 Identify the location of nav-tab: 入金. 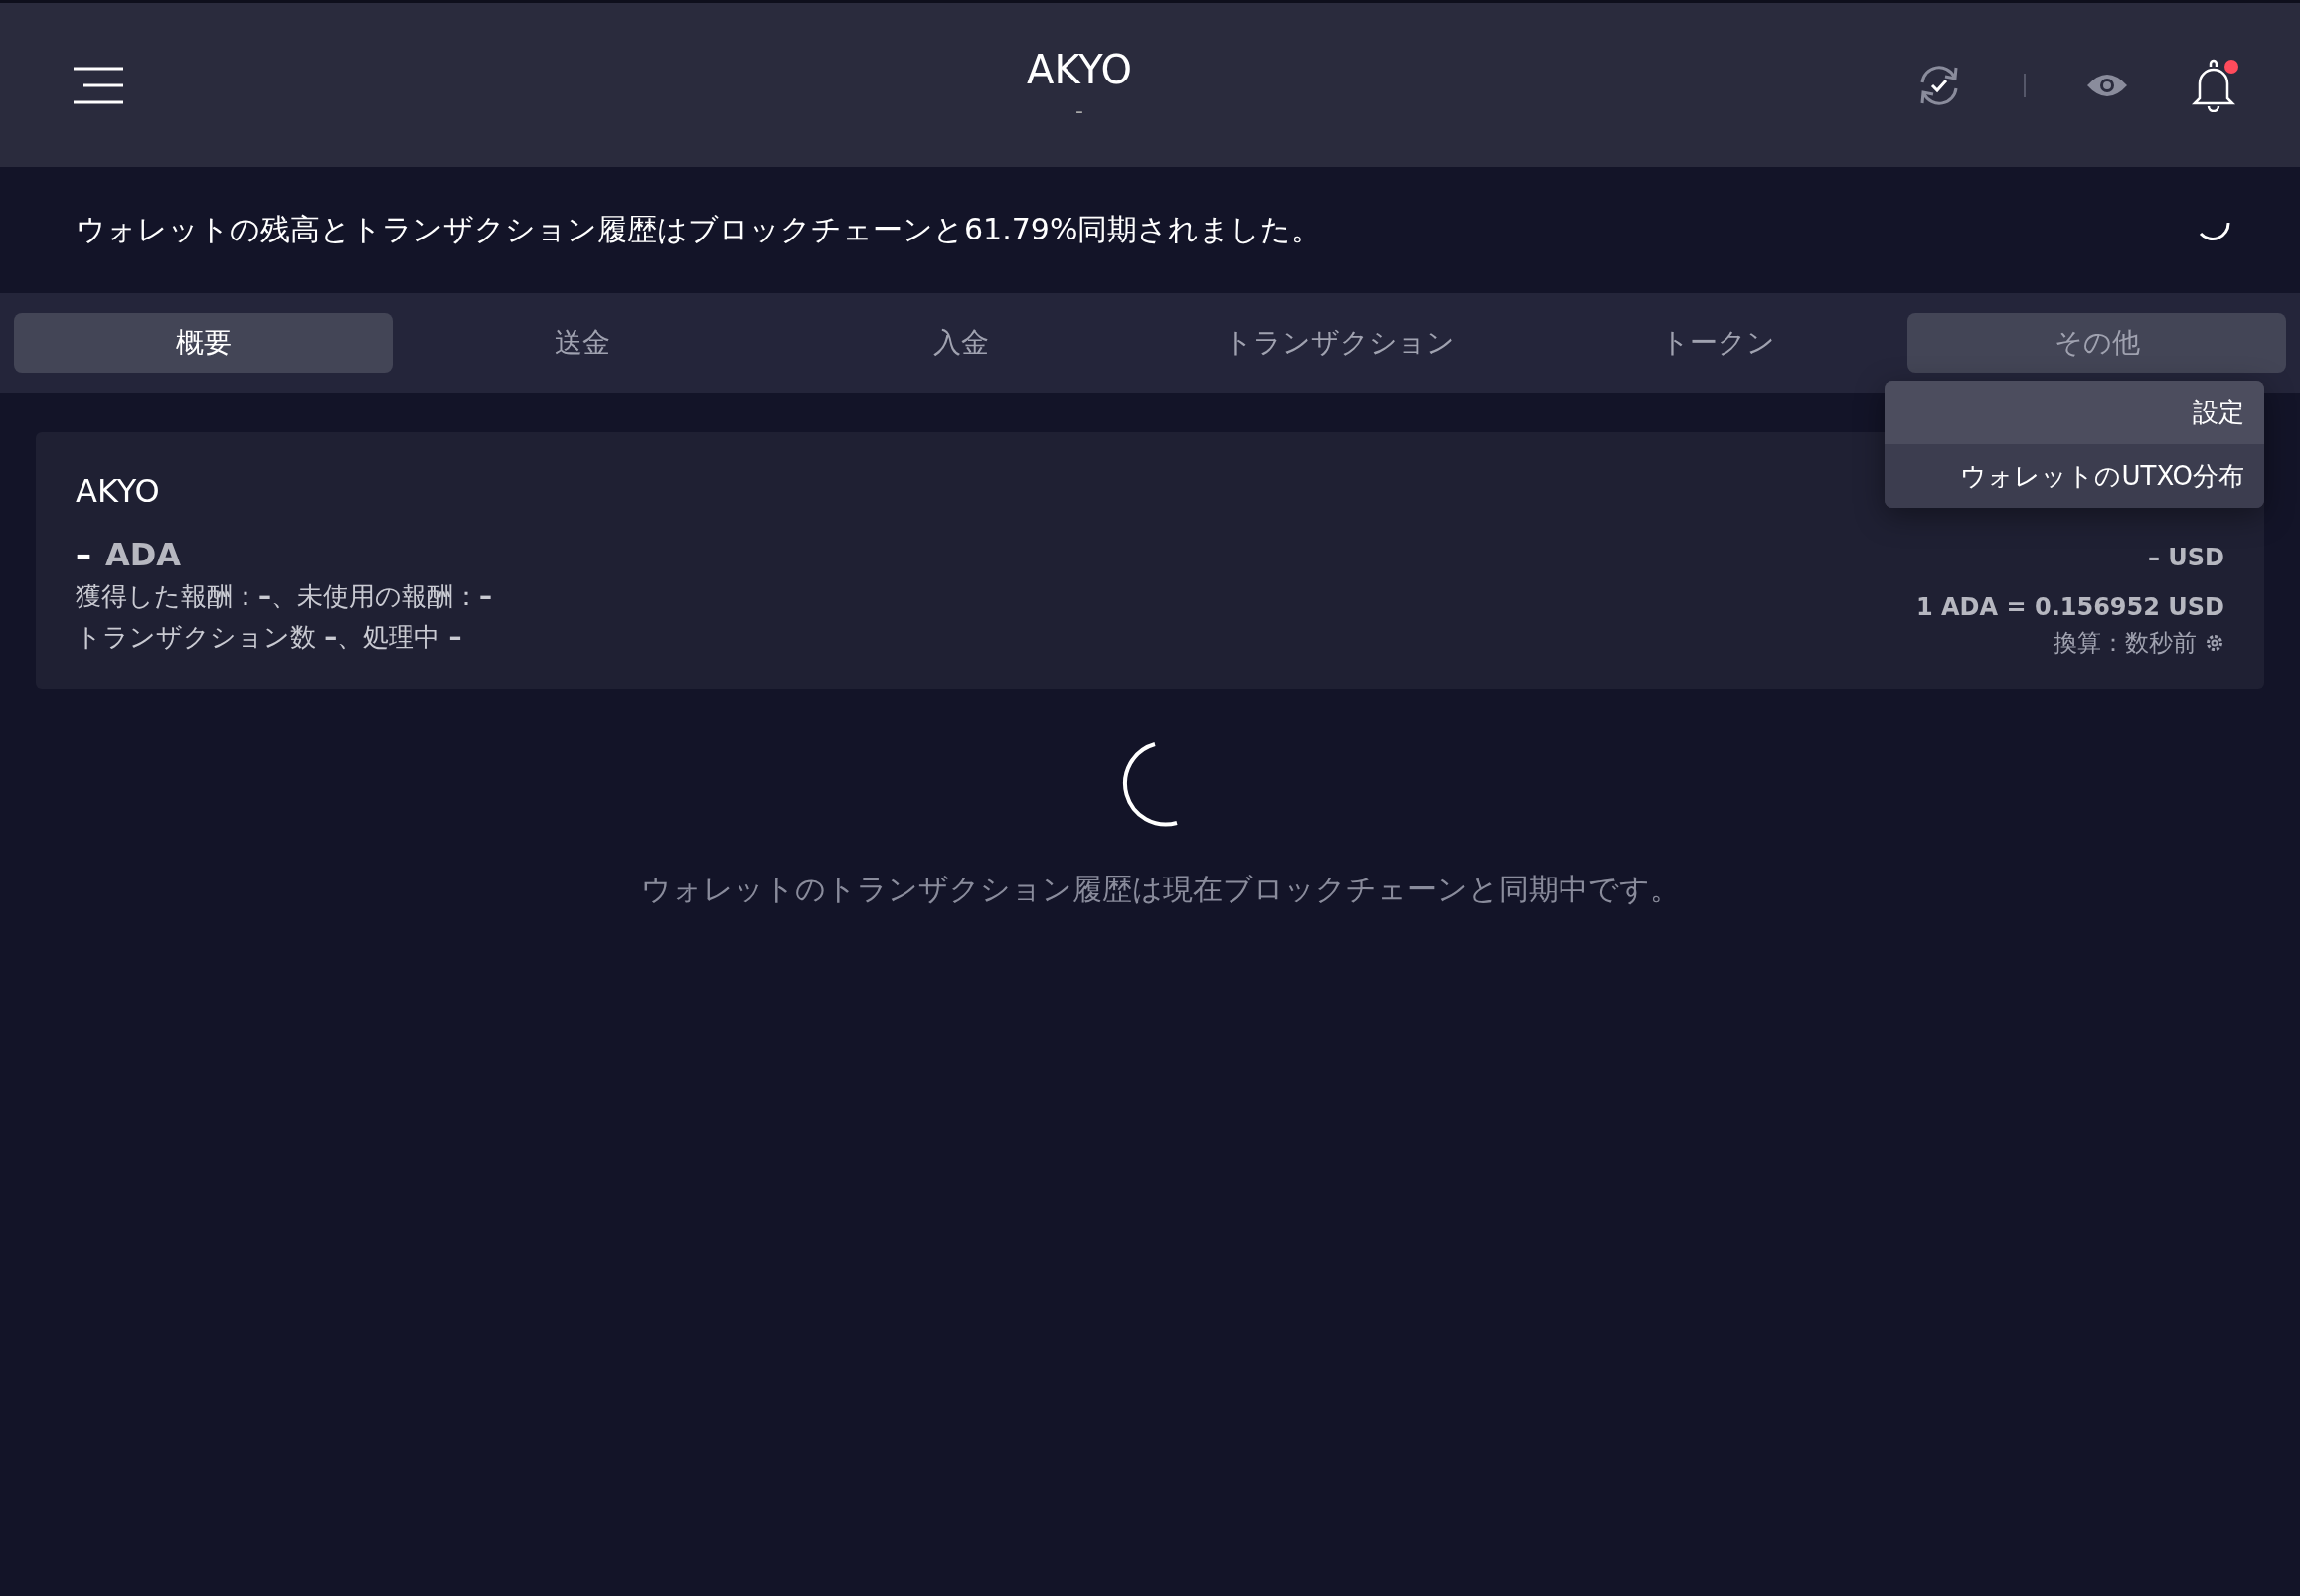
(961, 343).